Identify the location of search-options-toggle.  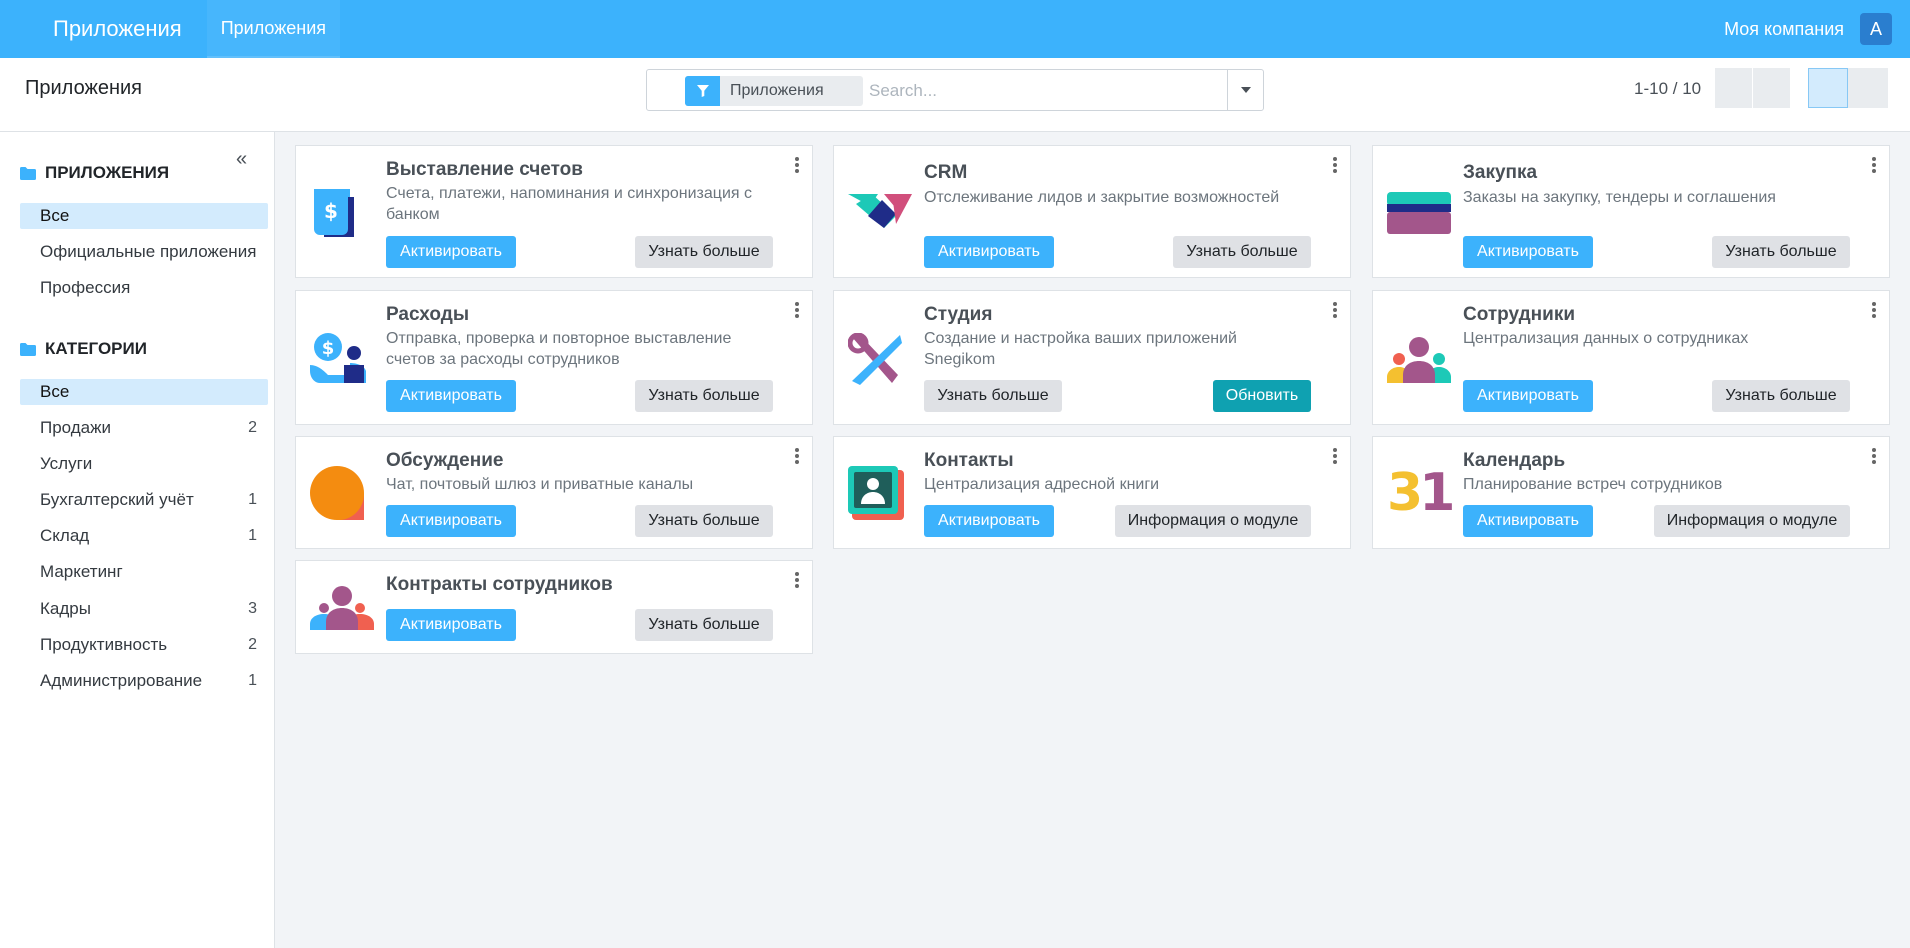
(1245, 90).